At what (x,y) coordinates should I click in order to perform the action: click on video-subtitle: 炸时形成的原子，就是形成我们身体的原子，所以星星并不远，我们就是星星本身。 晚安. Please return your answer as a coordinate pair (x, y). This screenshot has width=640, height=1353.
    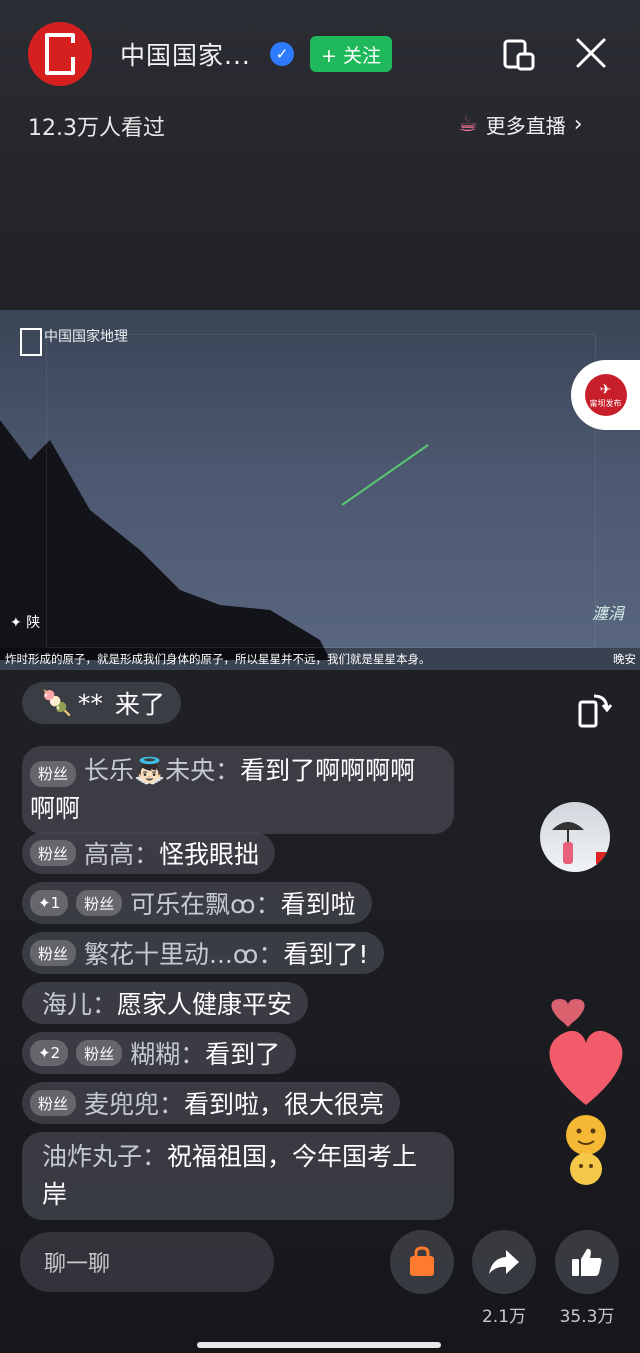
    Looking at the image, I should click on (320, 659).